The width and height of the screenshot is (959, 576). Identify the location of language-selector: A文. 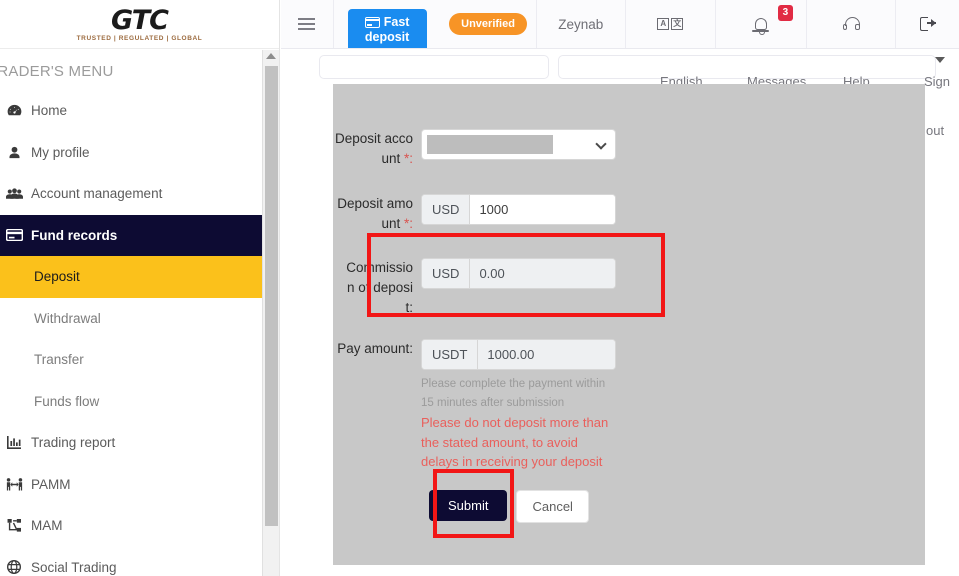
(671, 24).